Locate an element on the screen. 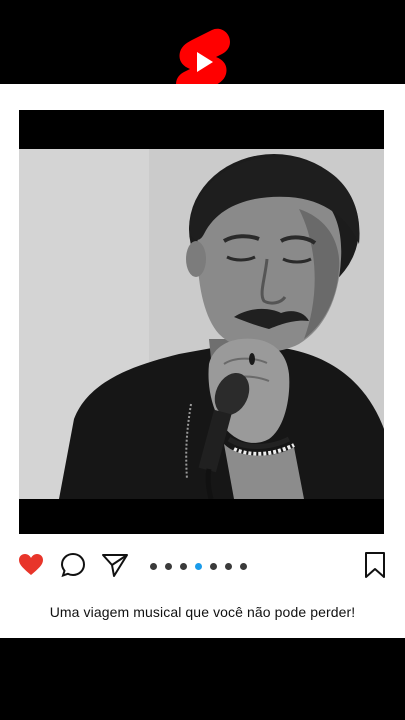  carousel-dot-active is located at coordinates (198, 566).